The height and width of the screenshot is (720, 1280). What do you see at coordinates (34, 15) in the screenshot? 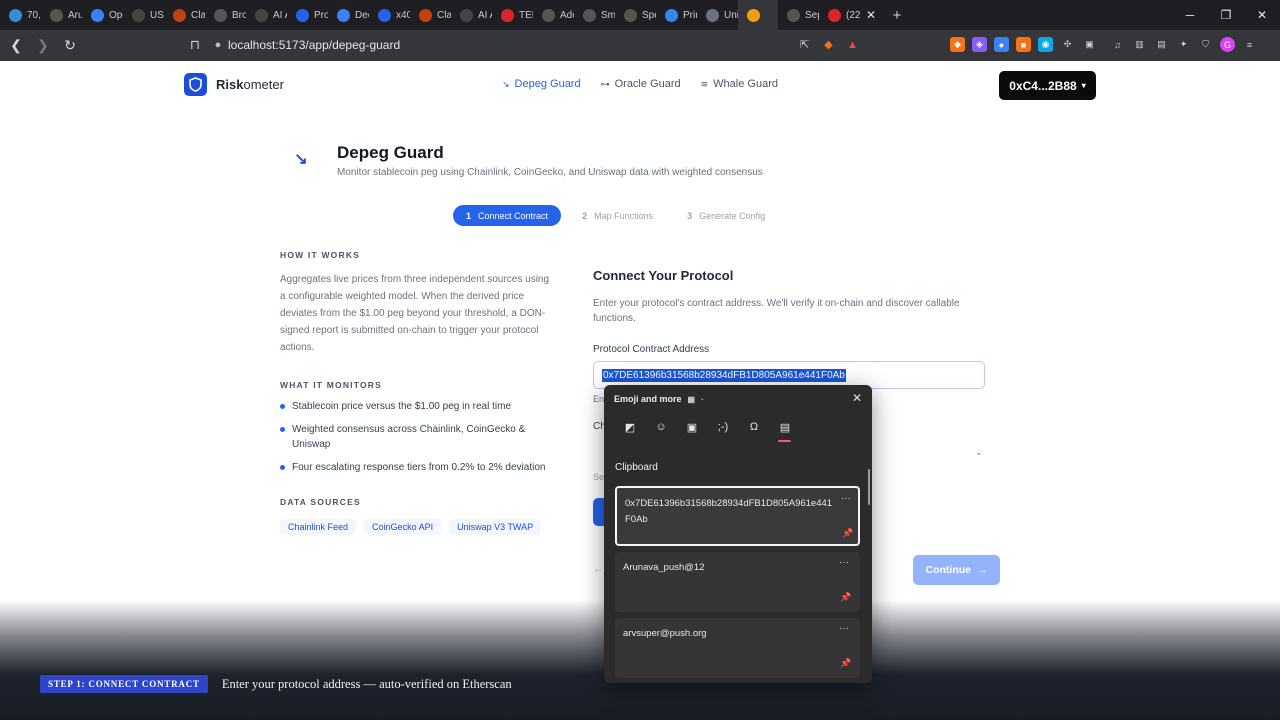
I see `tab-label: 70,6` at bounding box center [34, 15].